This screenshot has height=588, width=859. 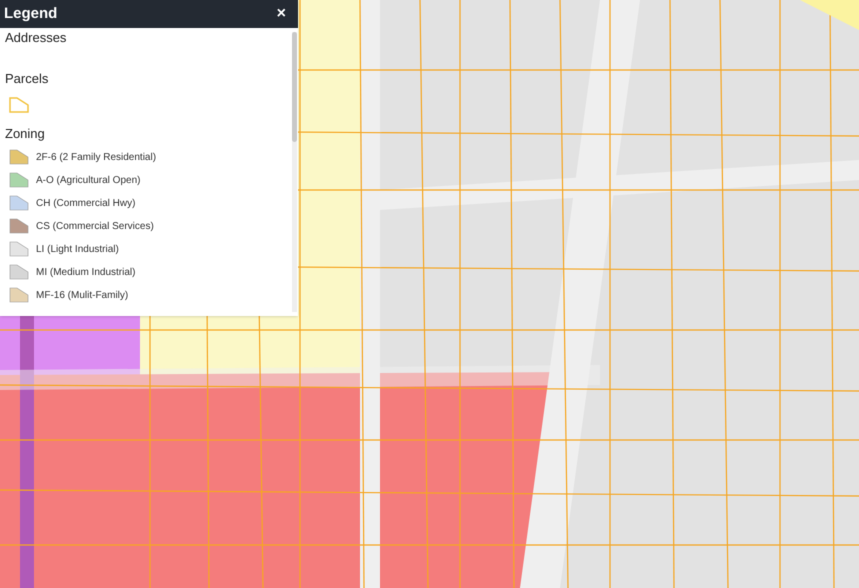 What do you see at coordinates (25, 134) in the screenshot?
I see `section-heading: Zoning` at bounding box center [25, 134].